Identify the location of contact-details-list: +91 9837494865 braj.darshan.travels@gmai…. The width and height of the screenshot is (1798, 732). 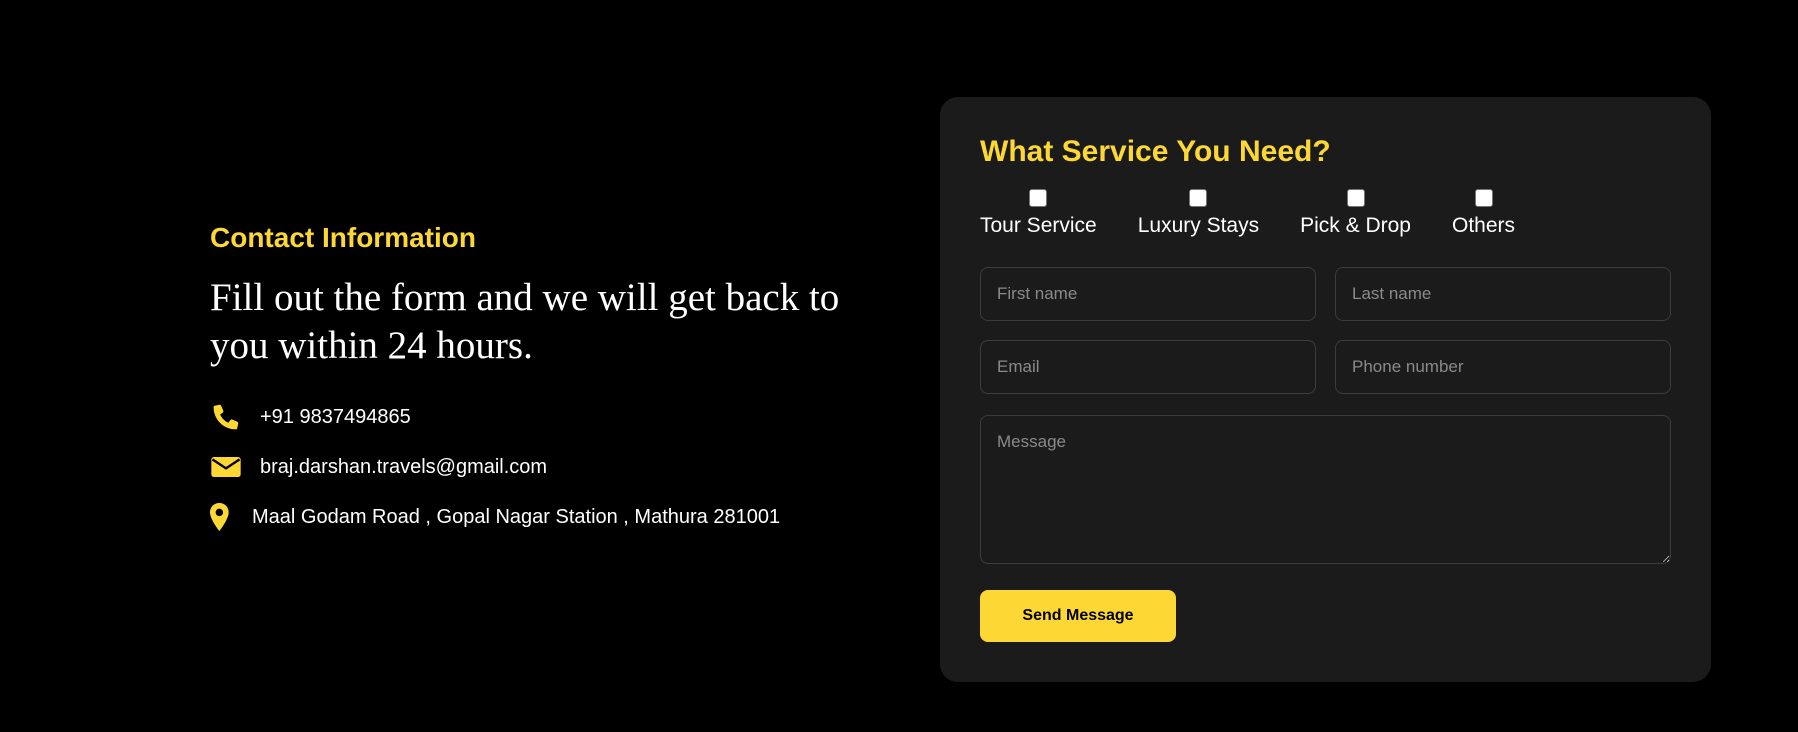
(555, 467).